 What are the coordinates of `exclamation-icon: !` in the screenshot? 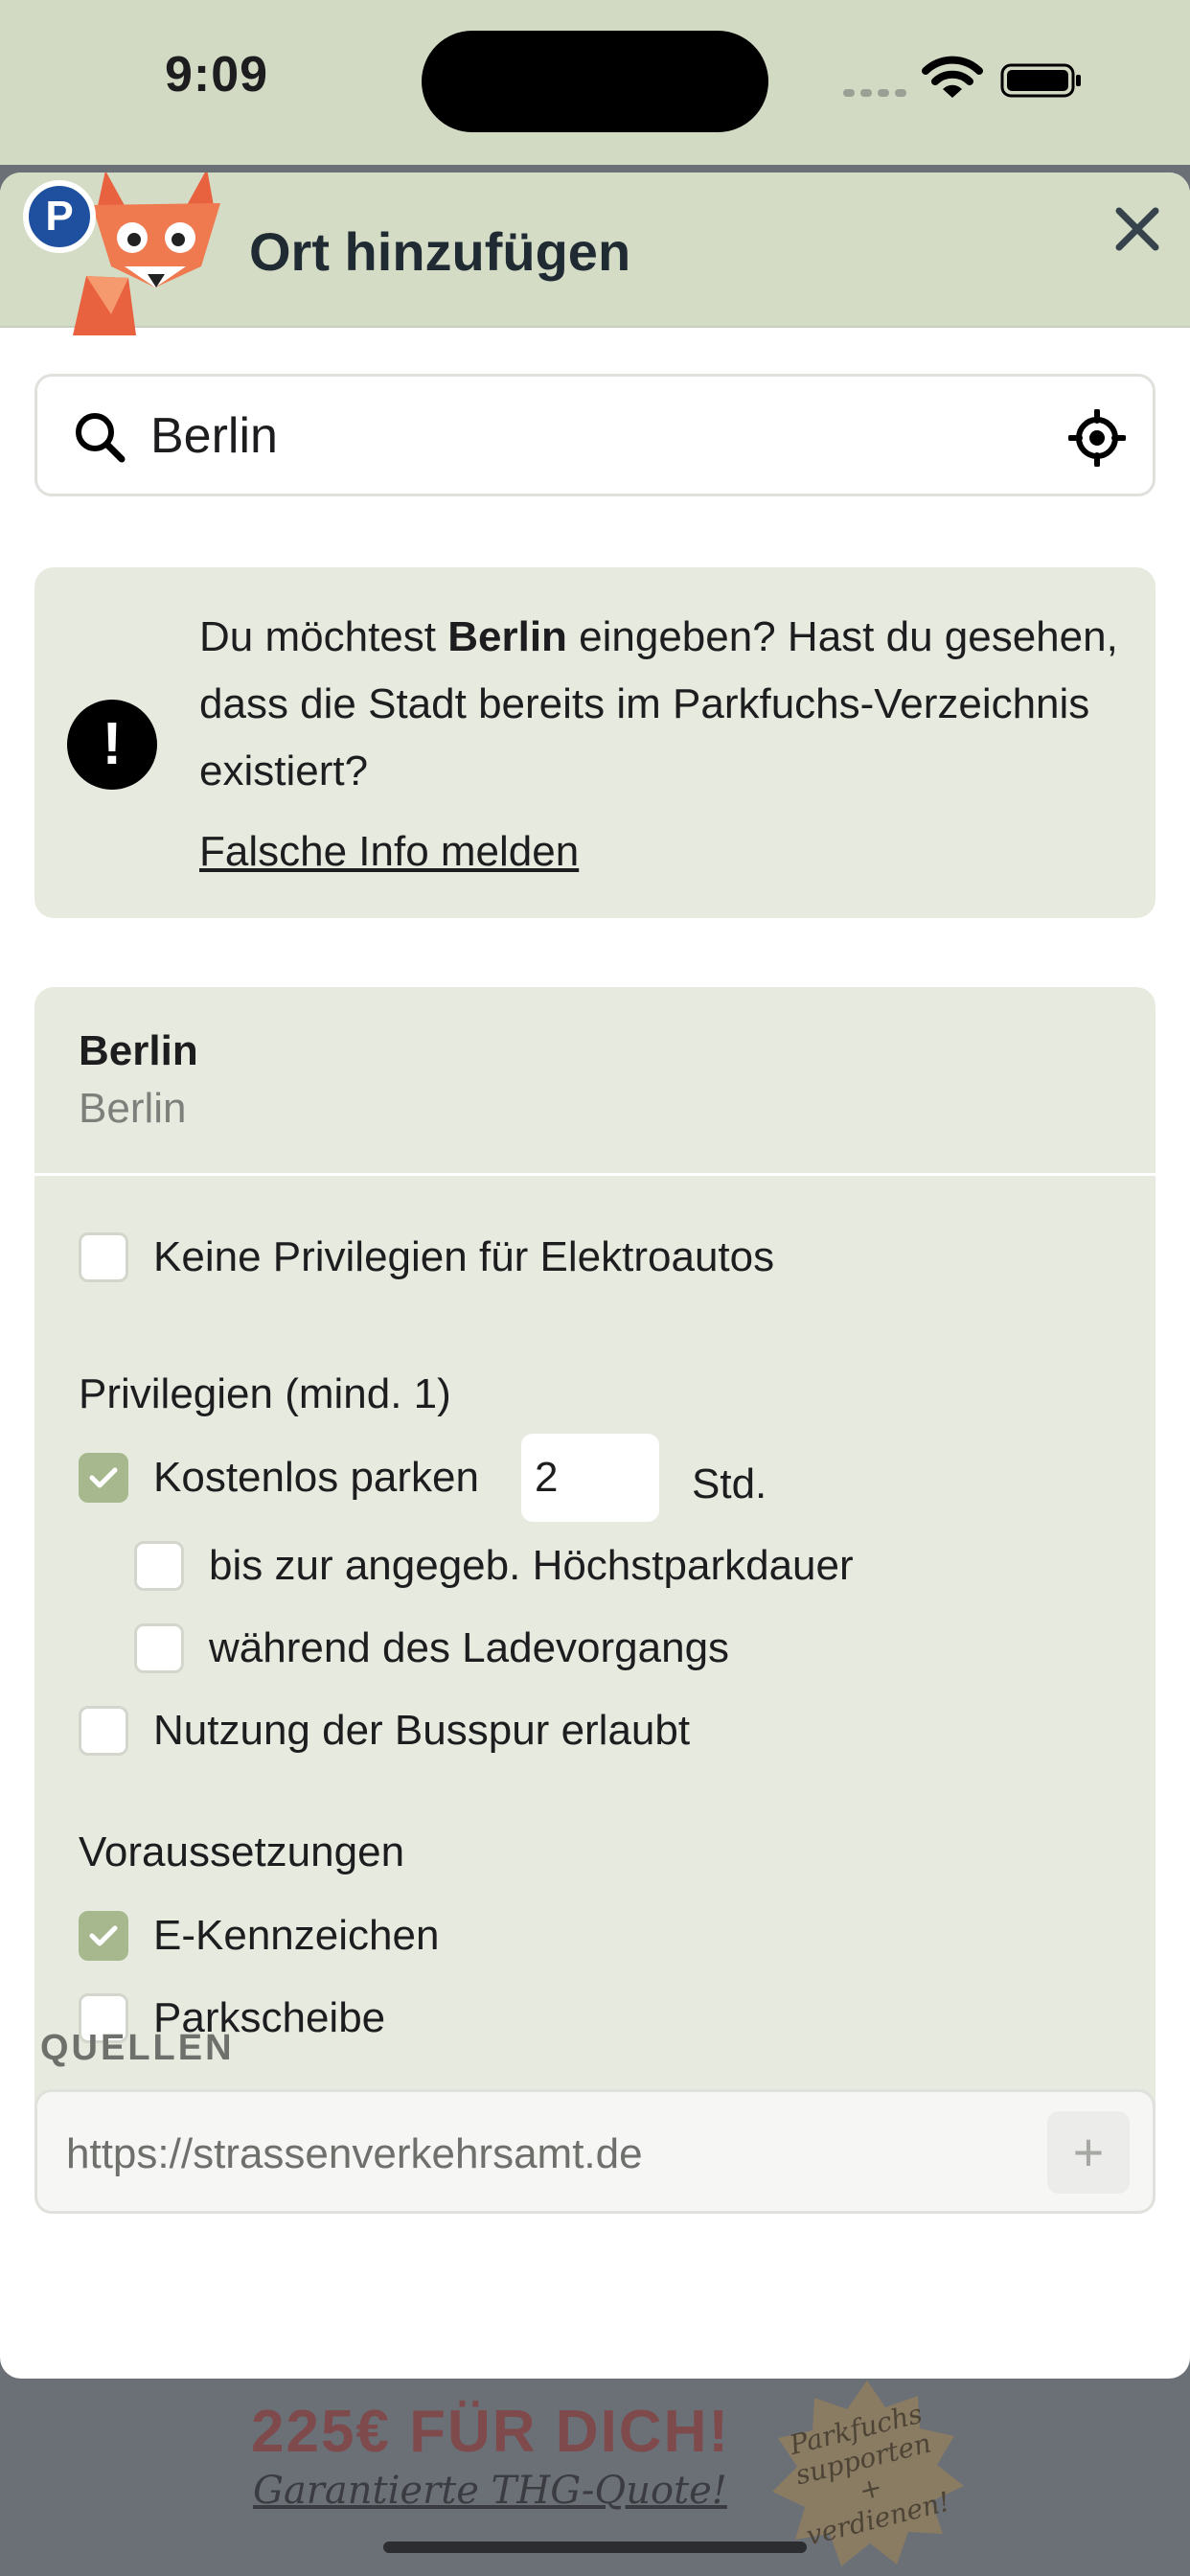 It's located at (112, 745).